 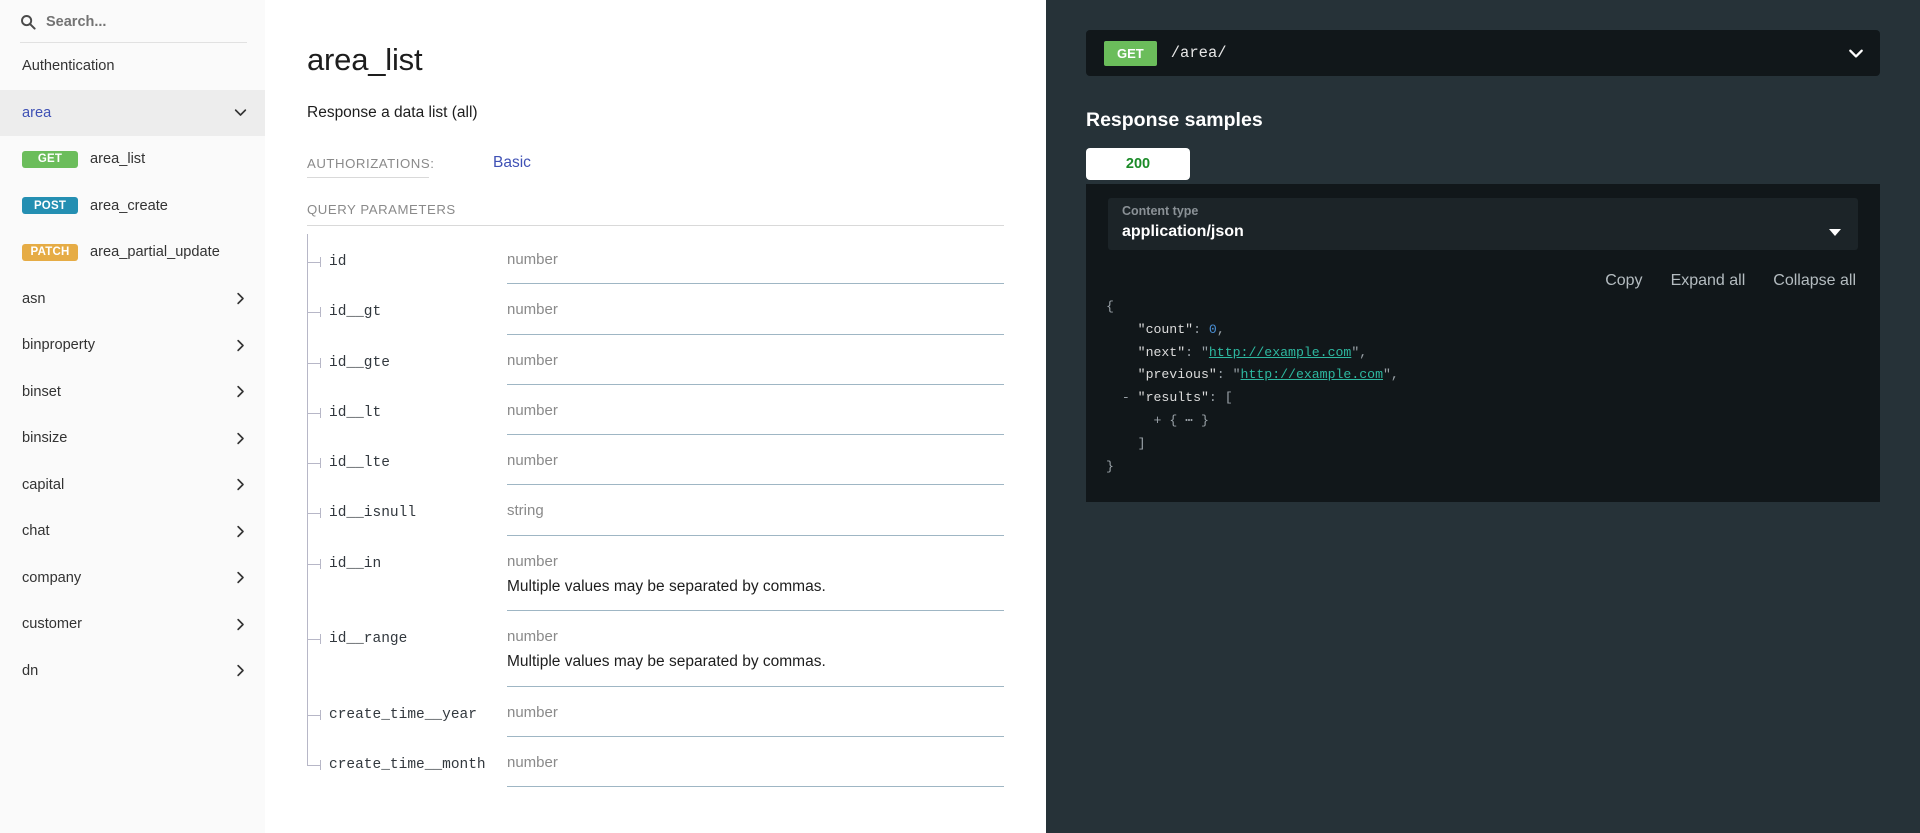 What do you see at coordinates (50, 206) in the screenshot?
I see `method-badge-post: POST` at bounding box center [50, 206].